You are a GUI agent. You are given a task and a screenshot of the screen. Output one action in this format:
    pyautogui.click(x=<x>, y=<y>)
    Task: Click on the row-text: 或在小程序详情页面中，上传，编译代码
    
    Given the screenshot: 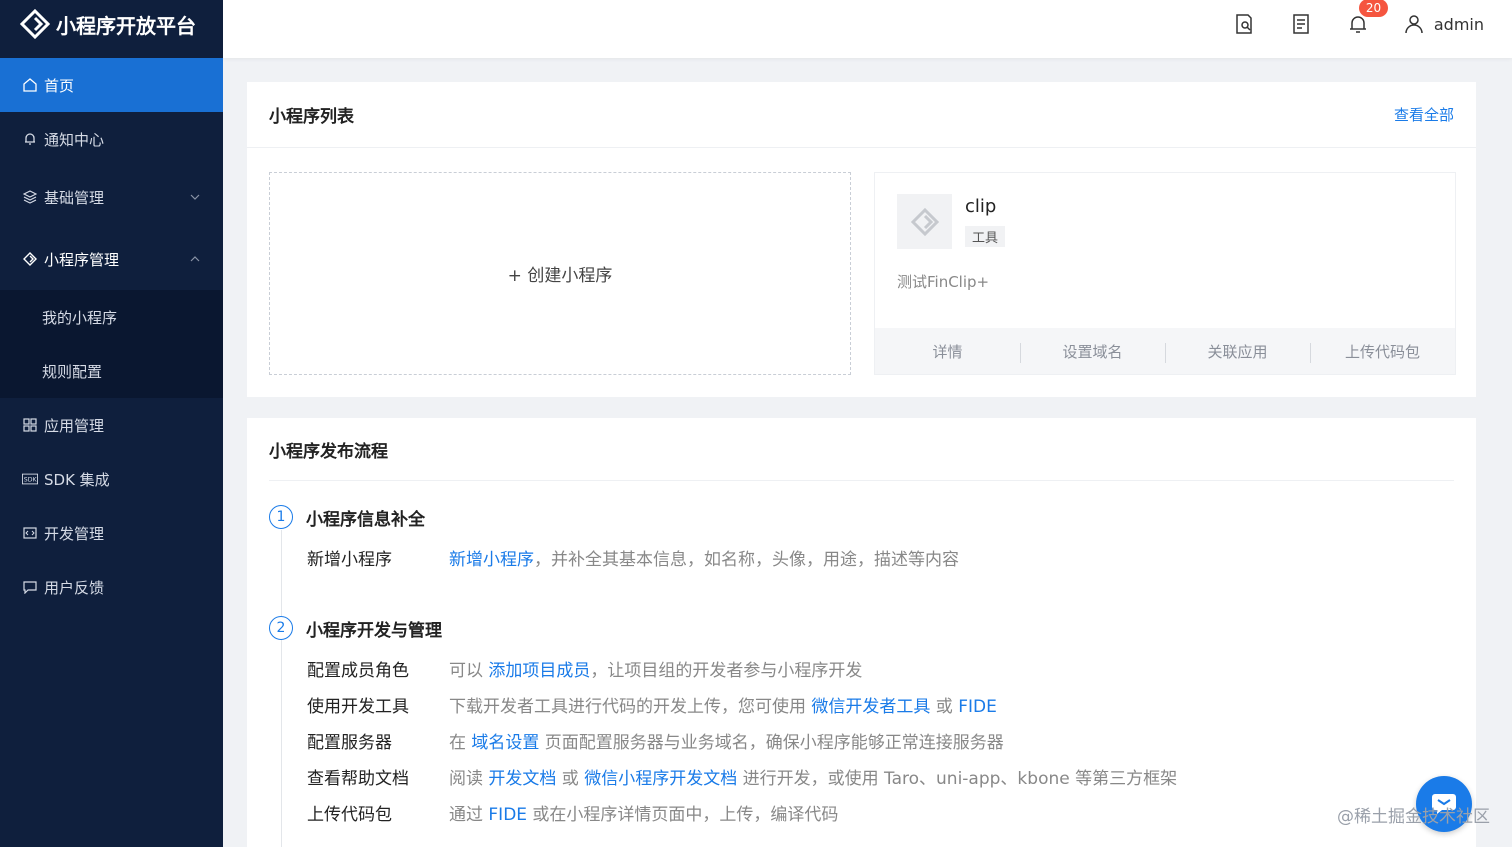 What is the action you would take?
    pyautogui.click(x=683, y=814)
    